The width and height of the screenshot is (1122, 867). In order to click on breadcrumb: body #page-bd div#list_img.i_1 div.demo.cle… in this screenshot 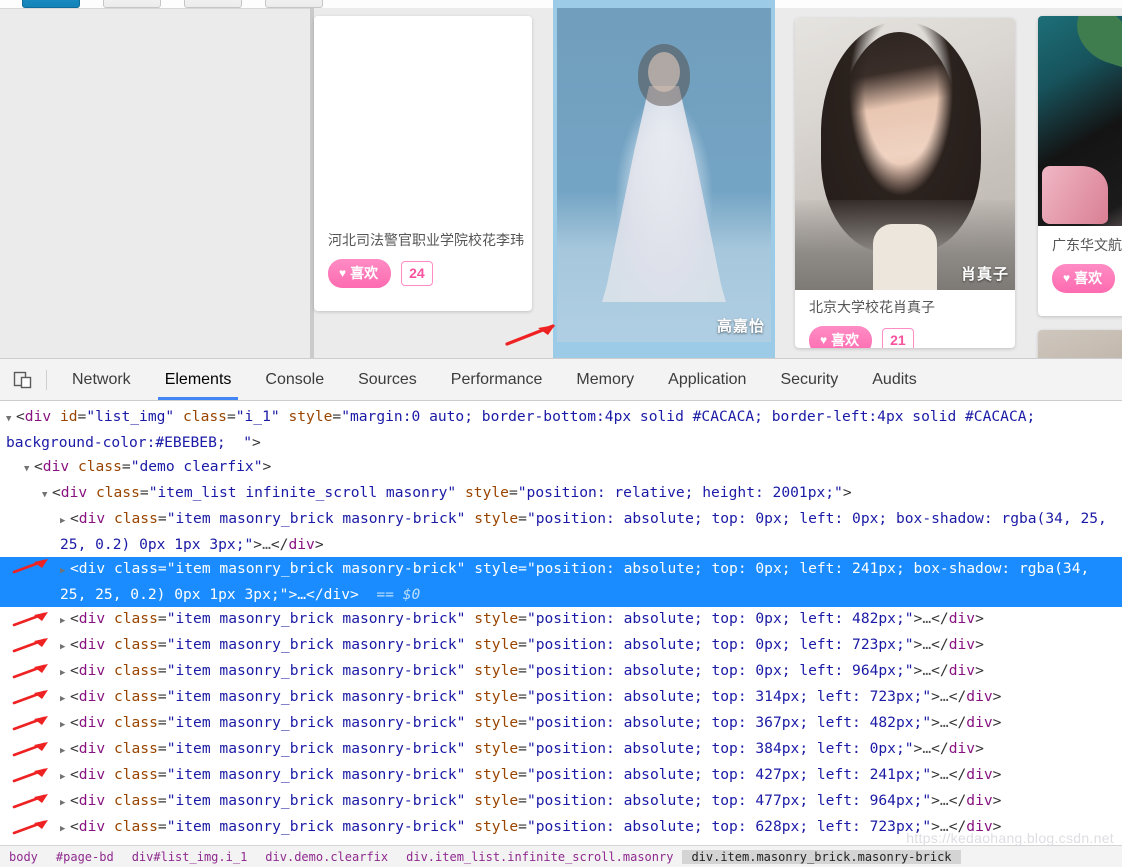, I will do `click(561, 856)`.